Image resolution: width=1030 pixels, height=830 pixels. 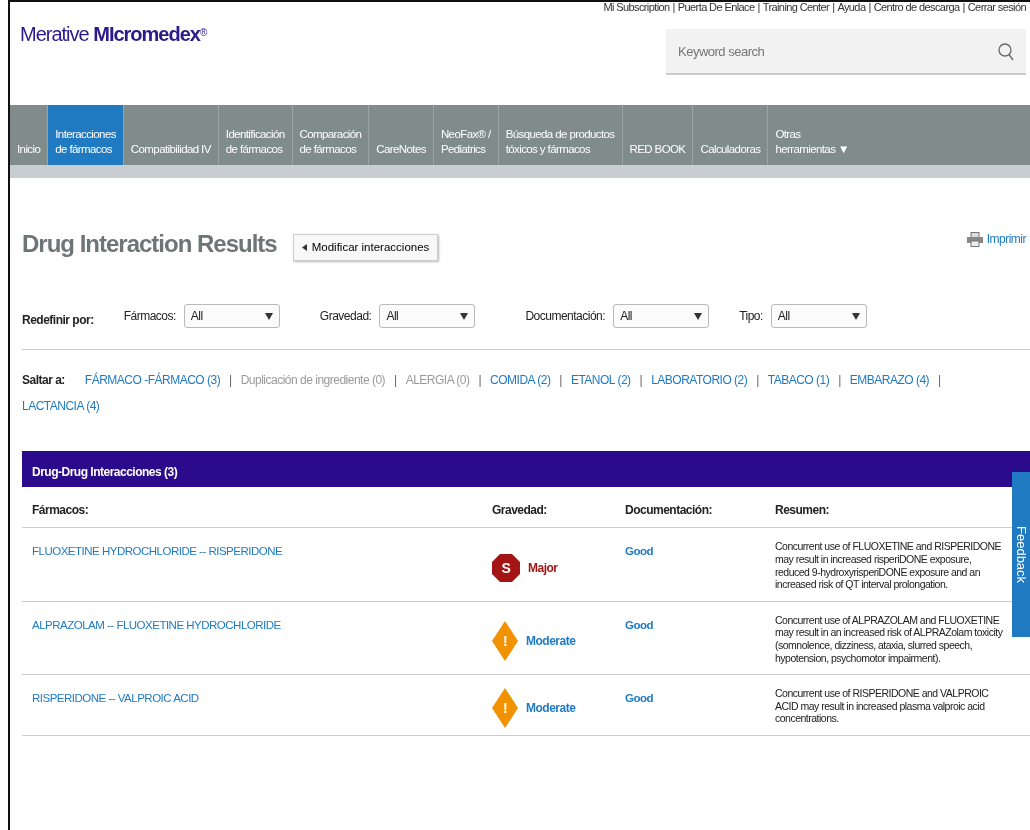 I want to click on jump-link: ETANOL (2), so click(x=600, y=380).